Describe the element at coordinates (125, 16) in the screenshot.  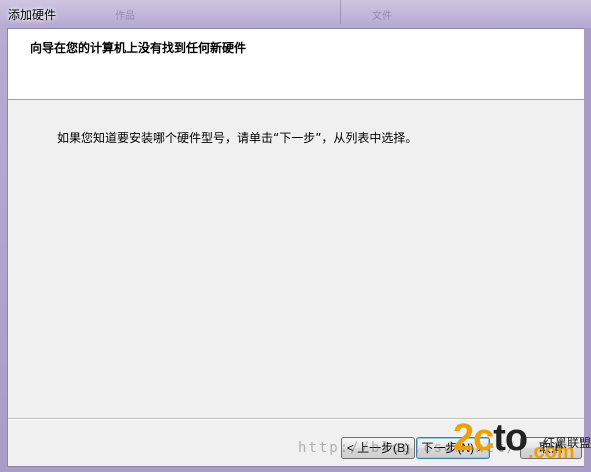
I see `background-window-text: 作品` at that location.